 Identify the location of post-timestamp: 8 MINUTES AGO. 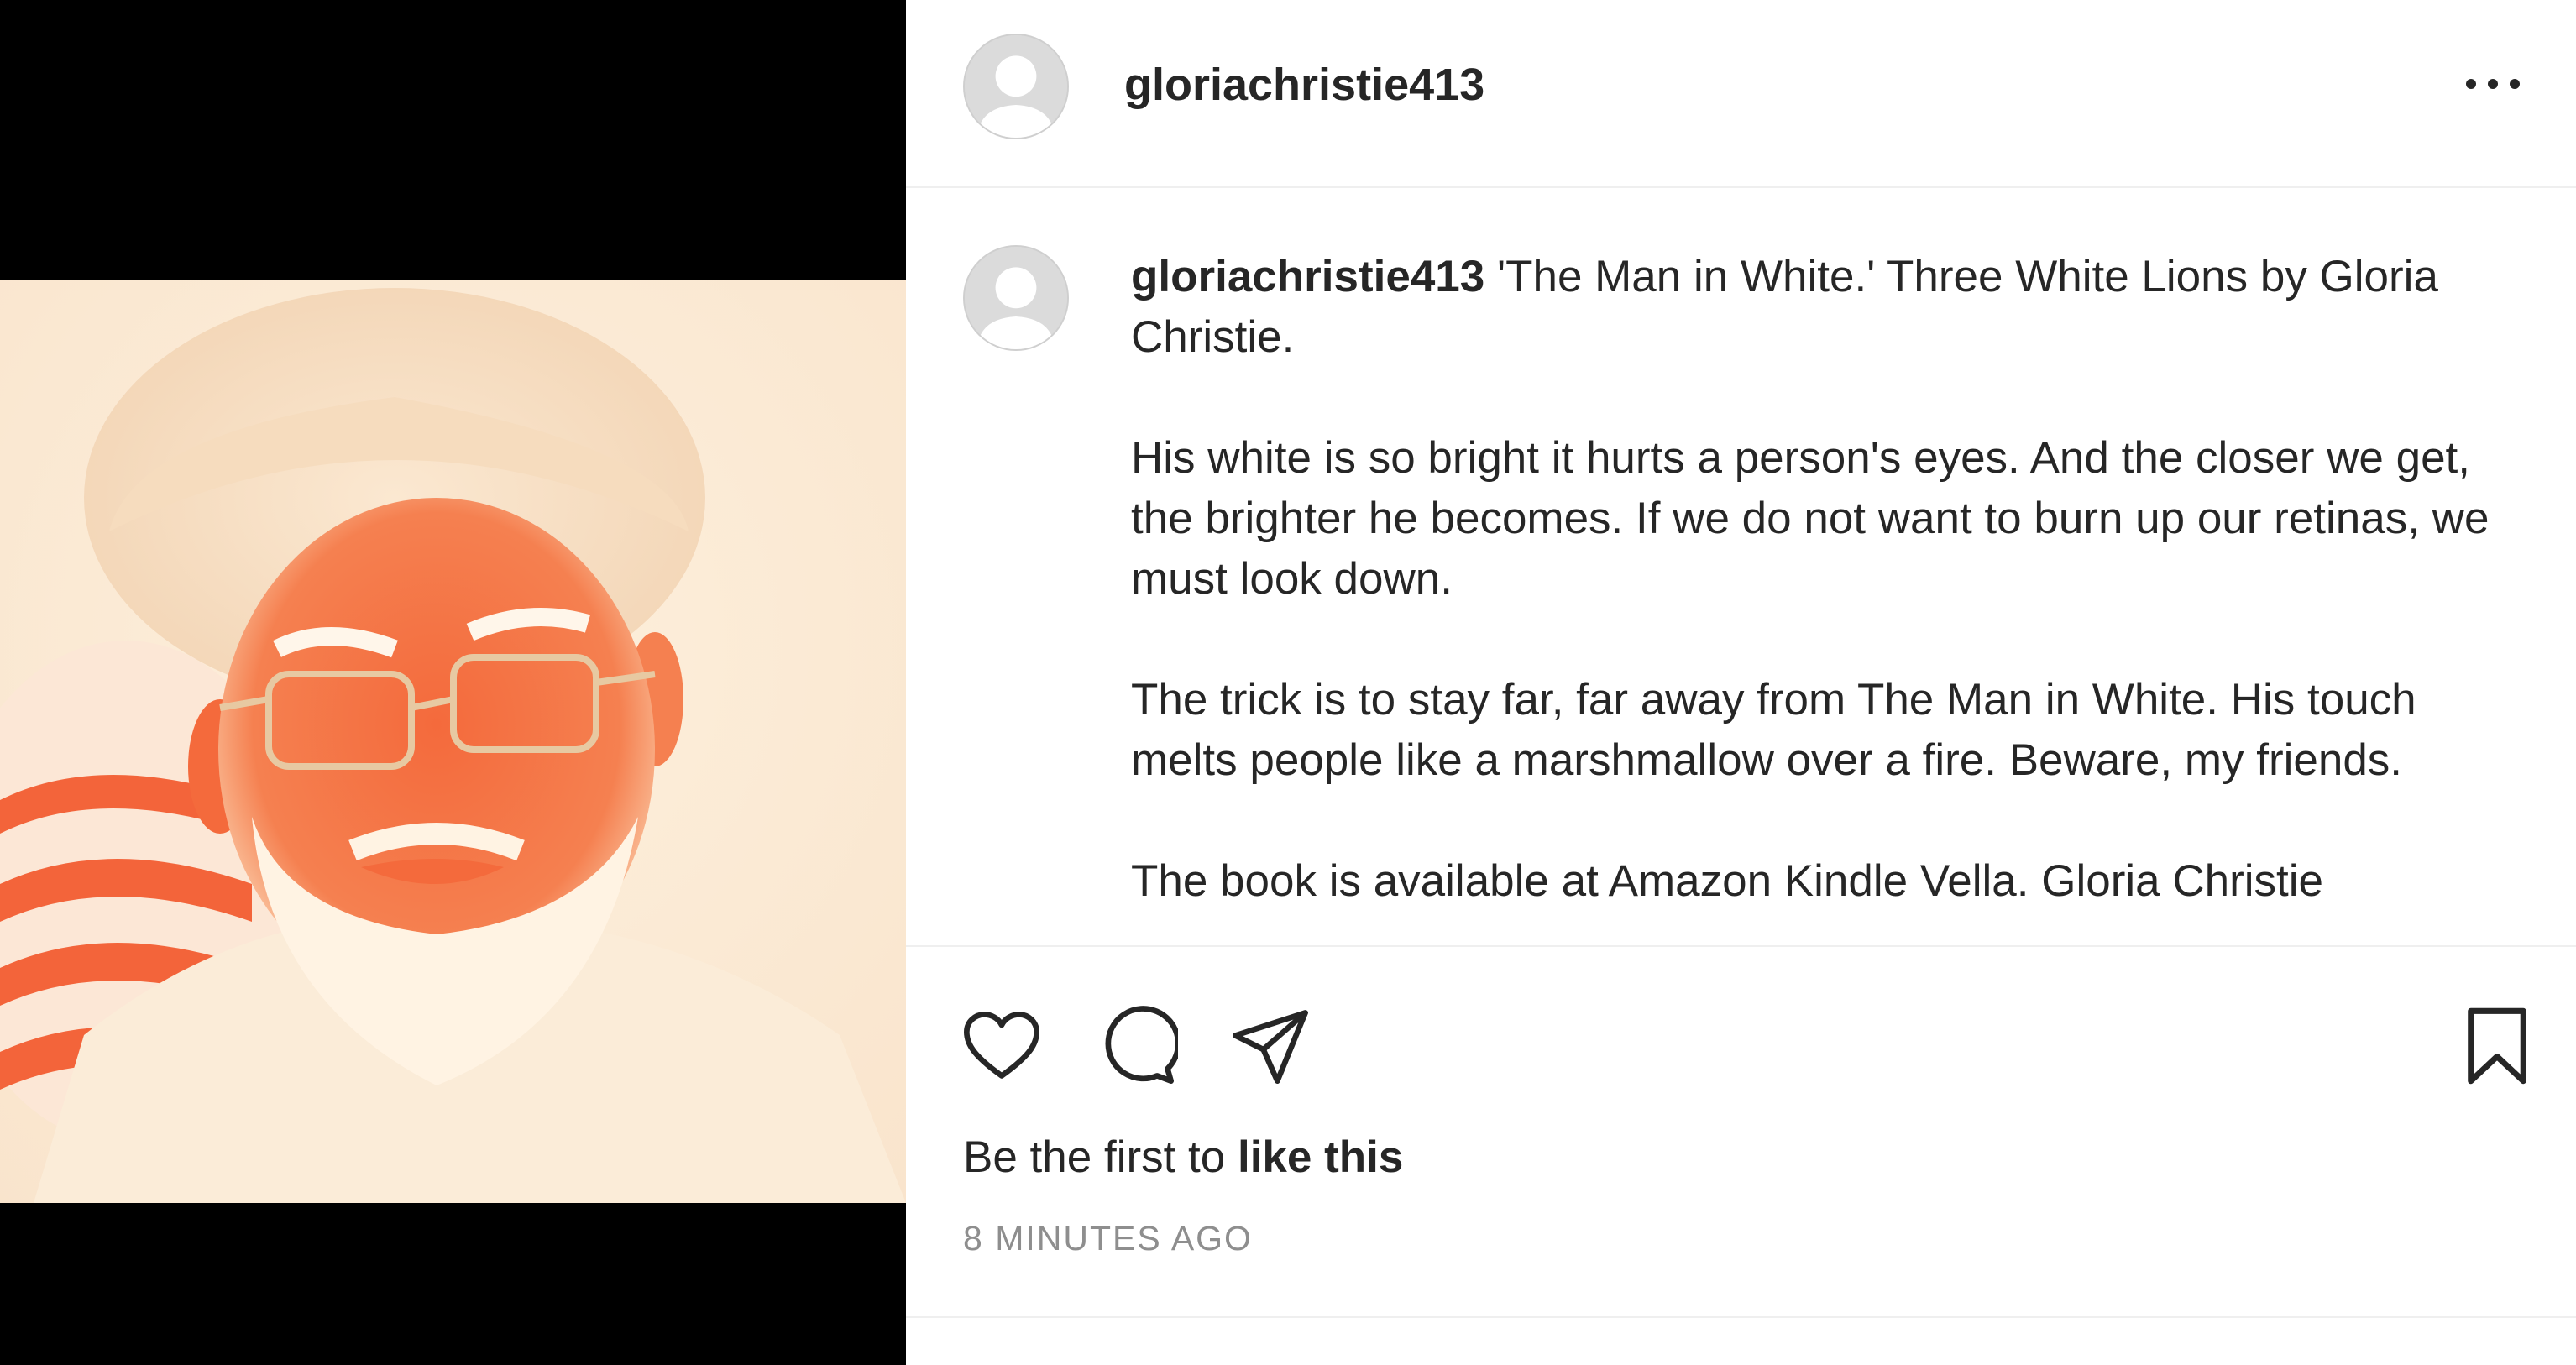
(1108, 1238).